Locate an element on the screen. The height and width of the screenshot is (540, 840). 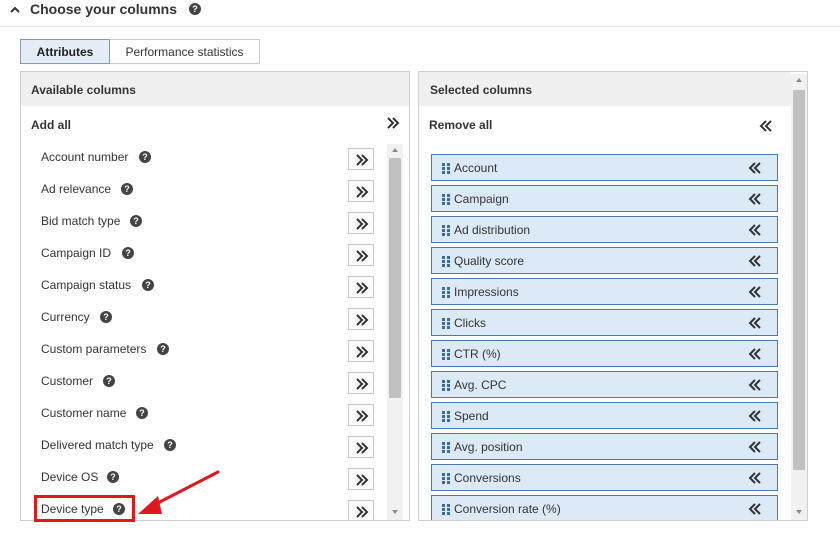
selected-item-account: Account is located at coordinates (604, 167).